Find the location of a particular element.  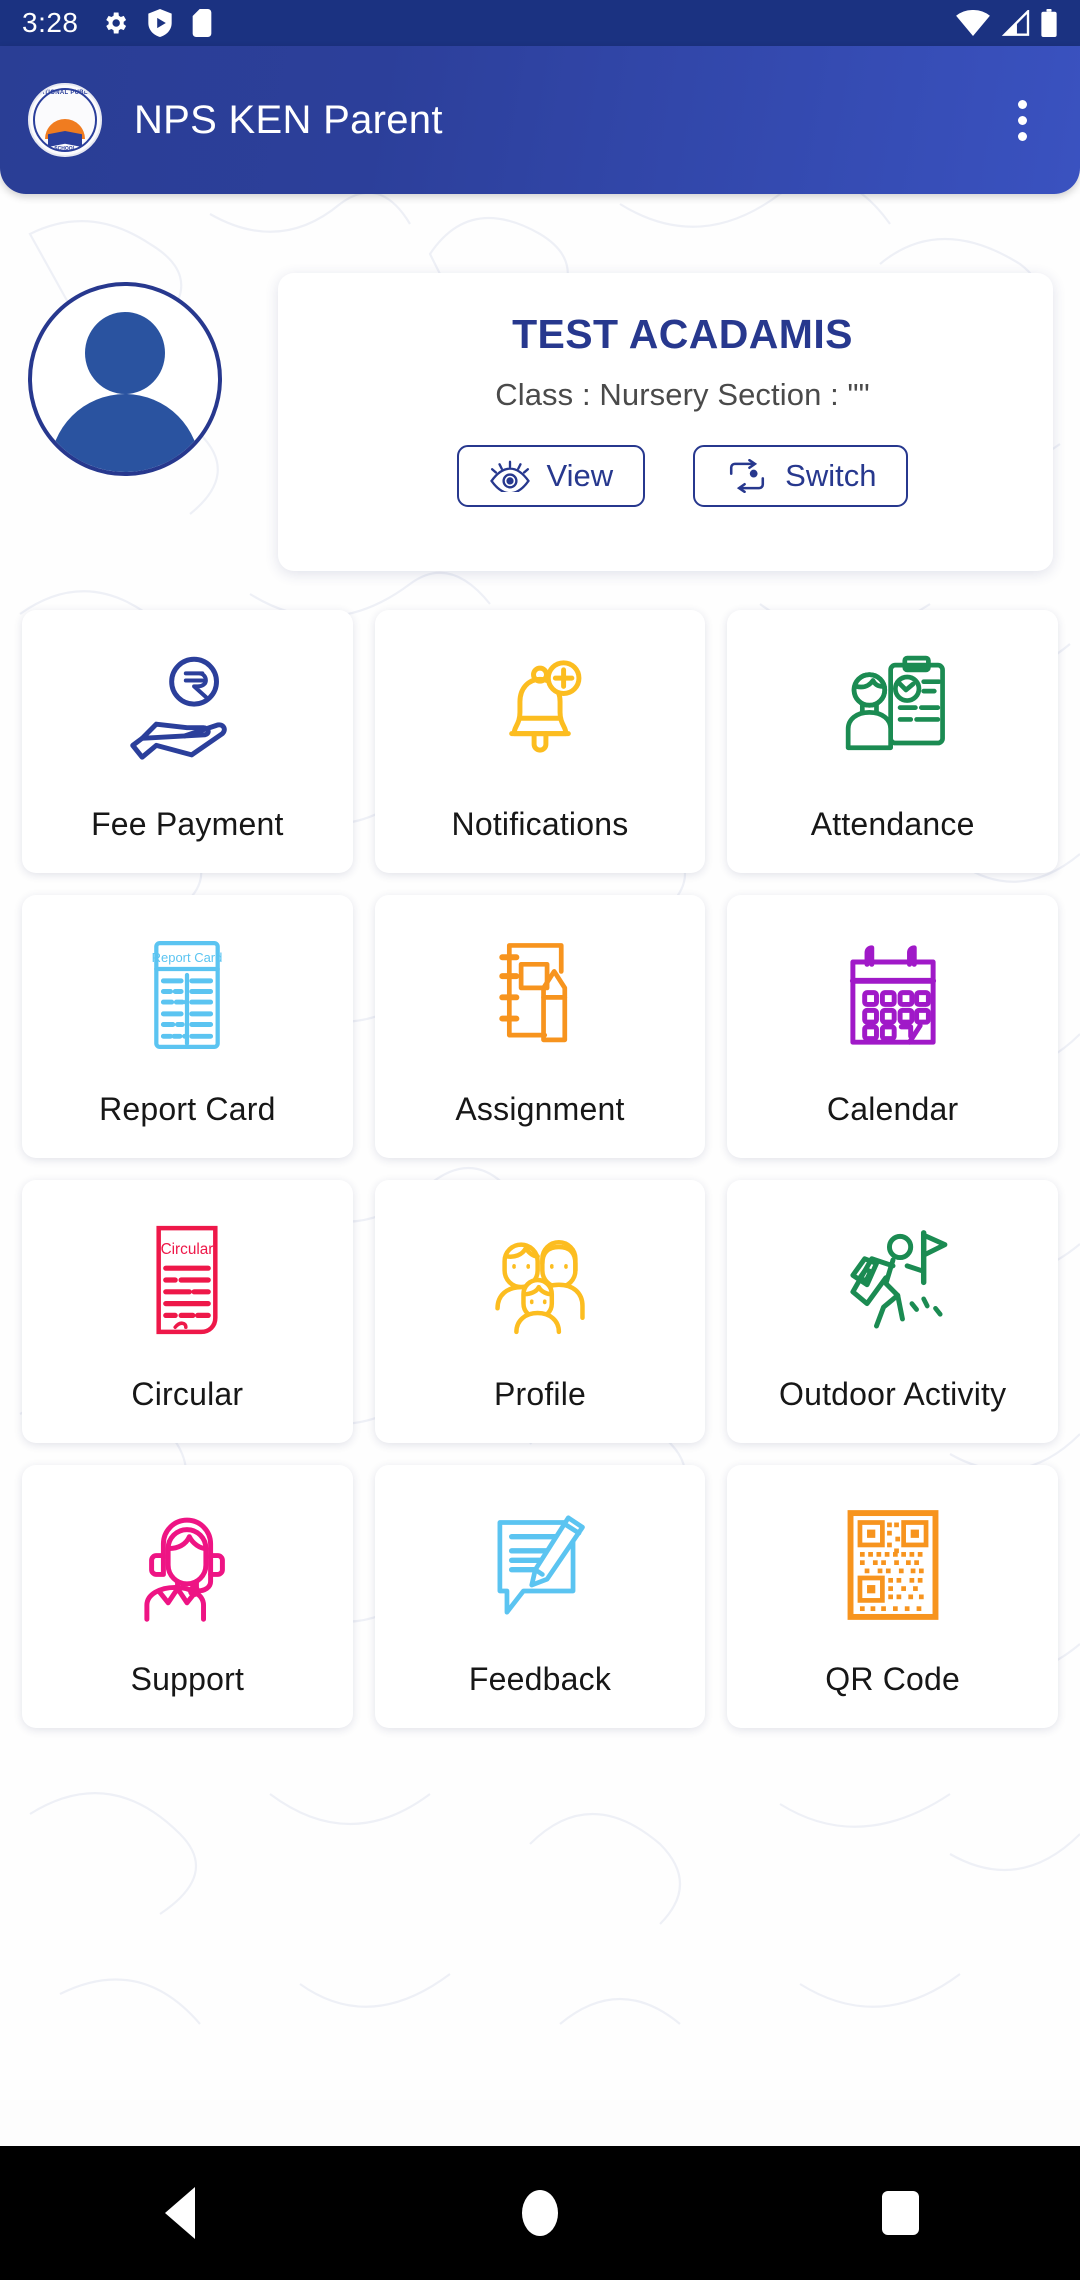

tile-label: Circular is located at coordinates (187, 1394).